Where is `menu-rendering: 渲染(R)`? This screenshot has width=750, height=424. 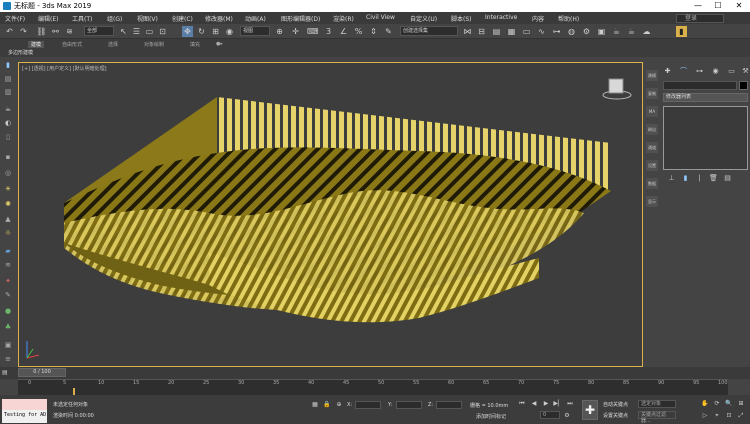 menu-rendering: 渲染(R) is located at coordinates (343, 18).